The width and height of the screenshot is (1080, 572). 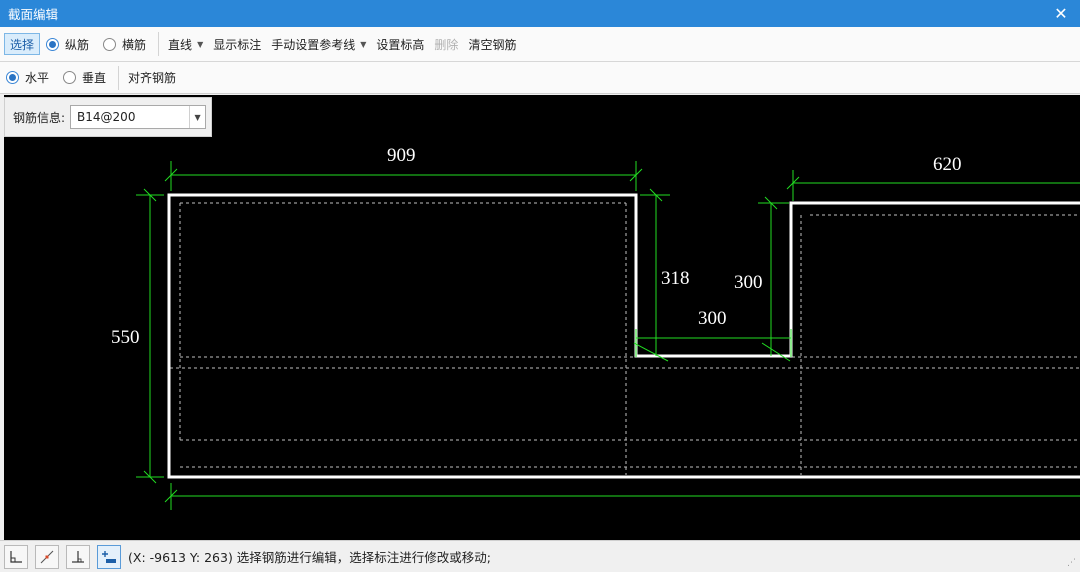 I want to click on status-text: (X: -9613 Y: 263) 选择钢筋进行编辑，选择标注进行修改或移动;, so click(x=310, y=557).